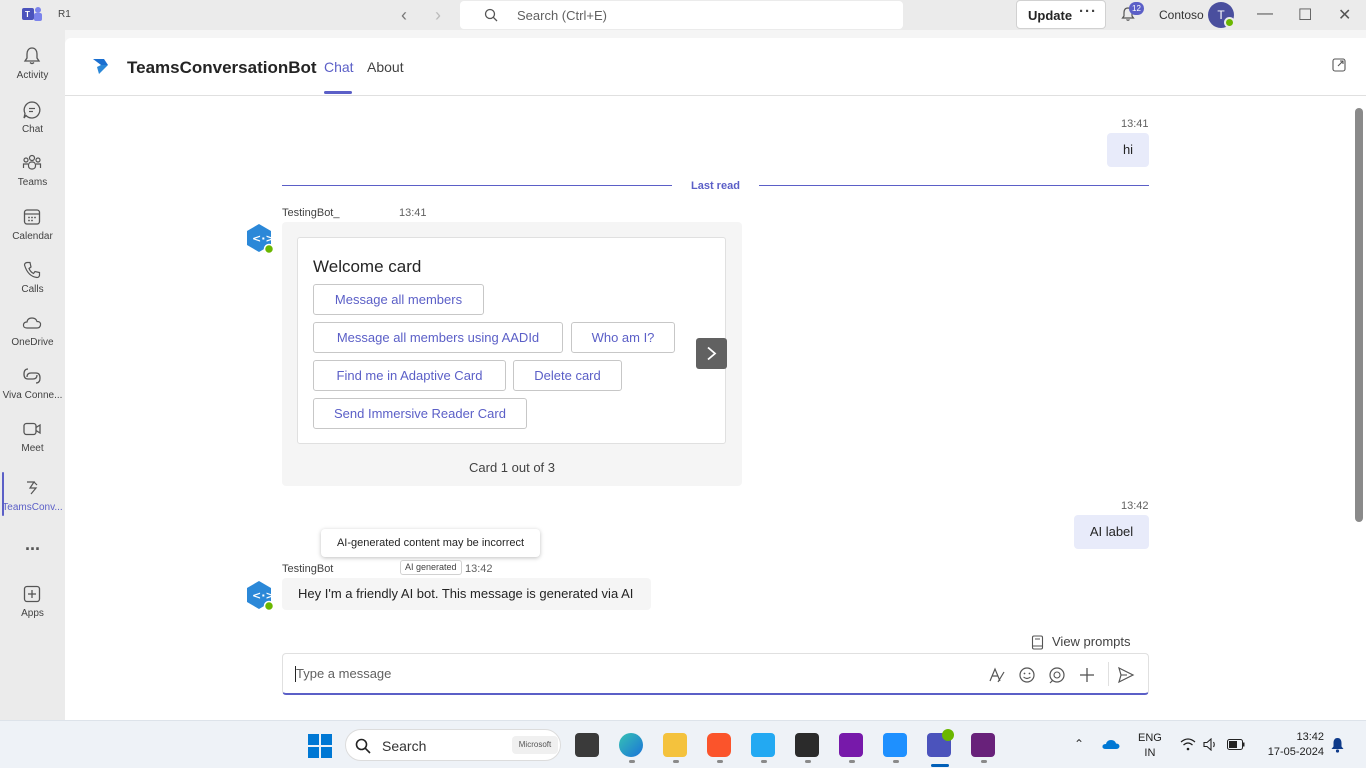 The height and width of the screenshot is (768, 1366). Describe the element at coordinates (430, 543) in the screenshot. I see `ai-disclaimer-tooltip: AI-generated content may be incorrect` at that location.